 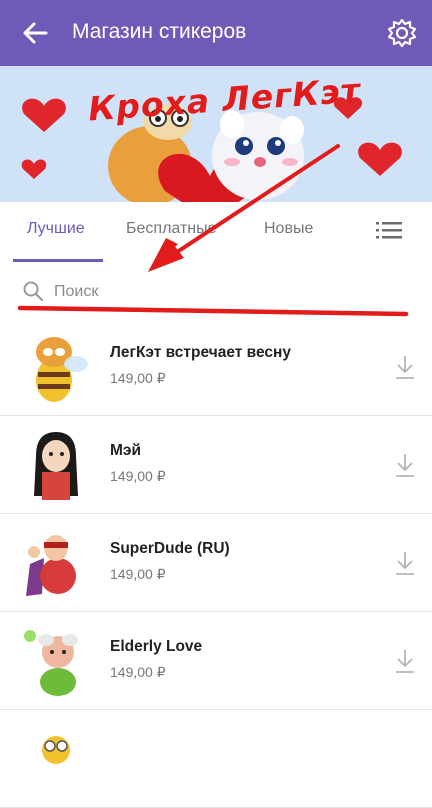 What do you see at coordinates (216, 465) in the screenshot?
I see `sticker-row: Мэй 149,00 ₽` at bounding box center [216, 465].